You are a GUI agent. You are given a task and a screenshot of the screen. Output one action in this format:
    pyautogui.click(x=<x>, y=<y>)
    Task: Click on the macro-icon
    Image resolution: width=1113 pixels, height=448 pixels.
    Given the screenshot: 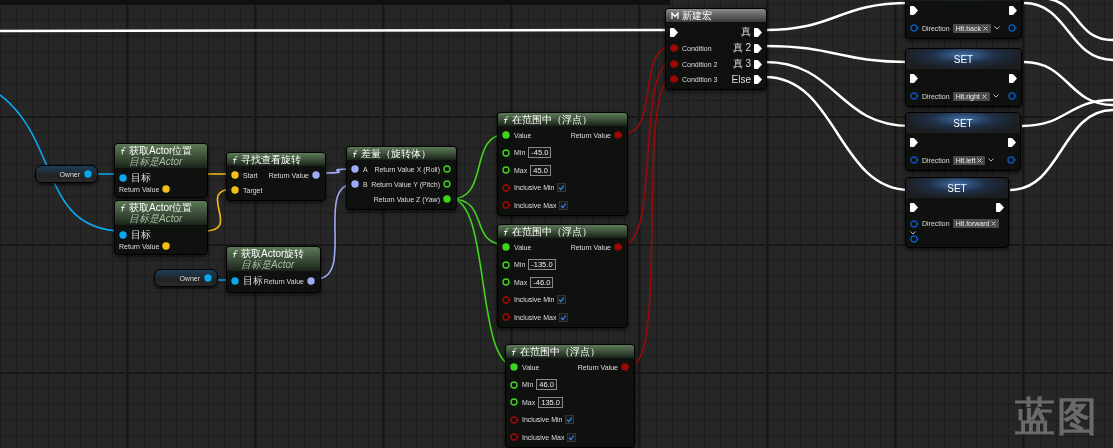 What is the action you would take?
    pyautogui.click(x=675, y=15)
    